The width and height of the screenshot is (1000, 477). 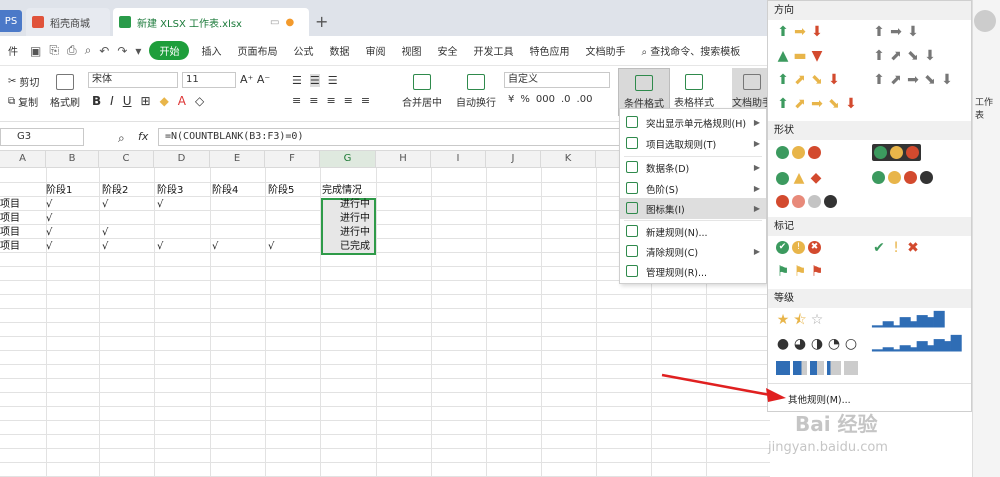 I want to click on iconset-3-traffic-lights, so click(x=798, y=152).